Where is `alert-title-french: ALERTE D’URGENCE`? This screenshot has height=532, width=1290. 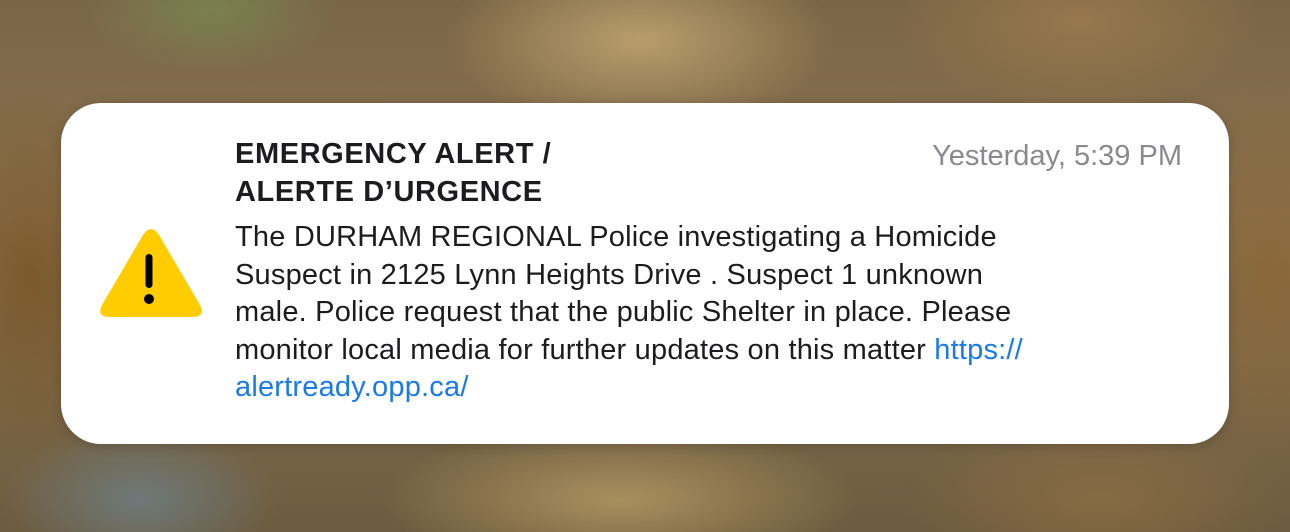 alert-title-french: ALERTE D’URGENCE is located at coordinates (389, 192).